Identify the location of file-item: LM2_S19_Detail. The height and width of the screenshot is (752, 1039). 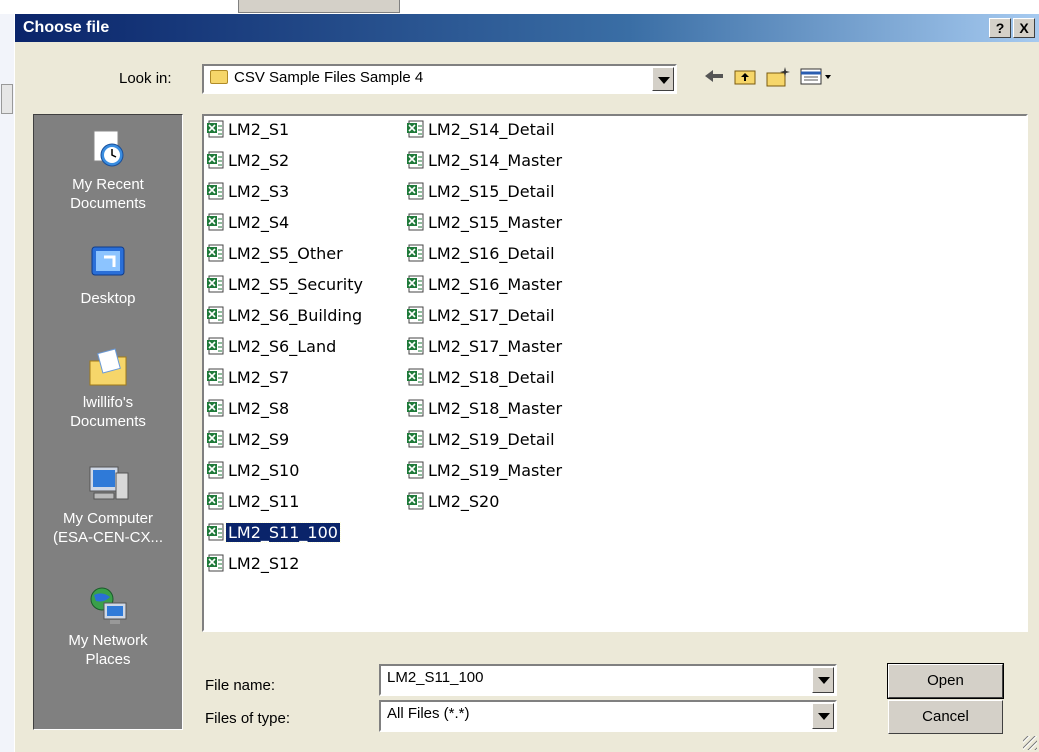
(481, 440).